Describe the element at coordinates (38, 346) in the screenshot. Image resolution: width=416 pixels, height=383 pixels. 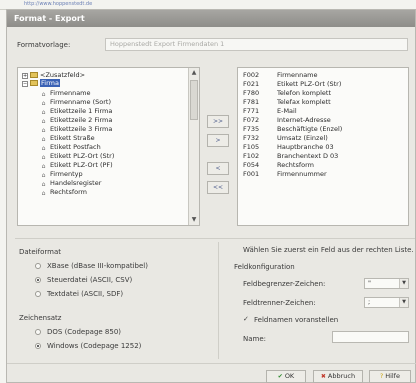
I see `windows-radio` at that location.